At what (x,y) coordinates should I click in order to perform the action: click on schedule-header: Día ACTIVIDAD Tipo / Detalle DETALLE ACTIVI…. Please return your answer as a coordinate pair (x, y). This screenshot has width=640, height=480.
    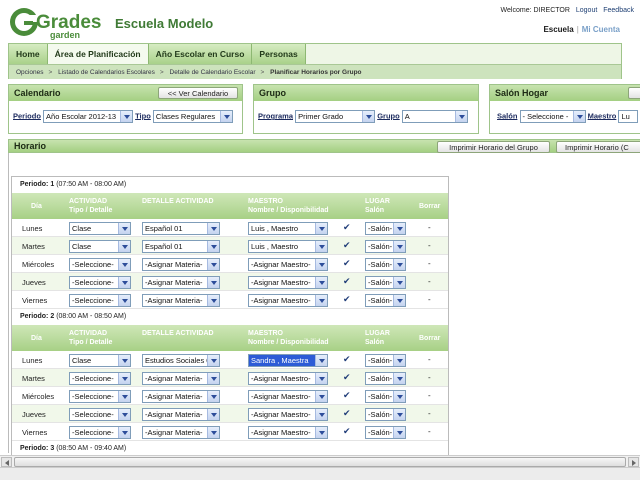
    Looking at the image, I should click on (230, 338).